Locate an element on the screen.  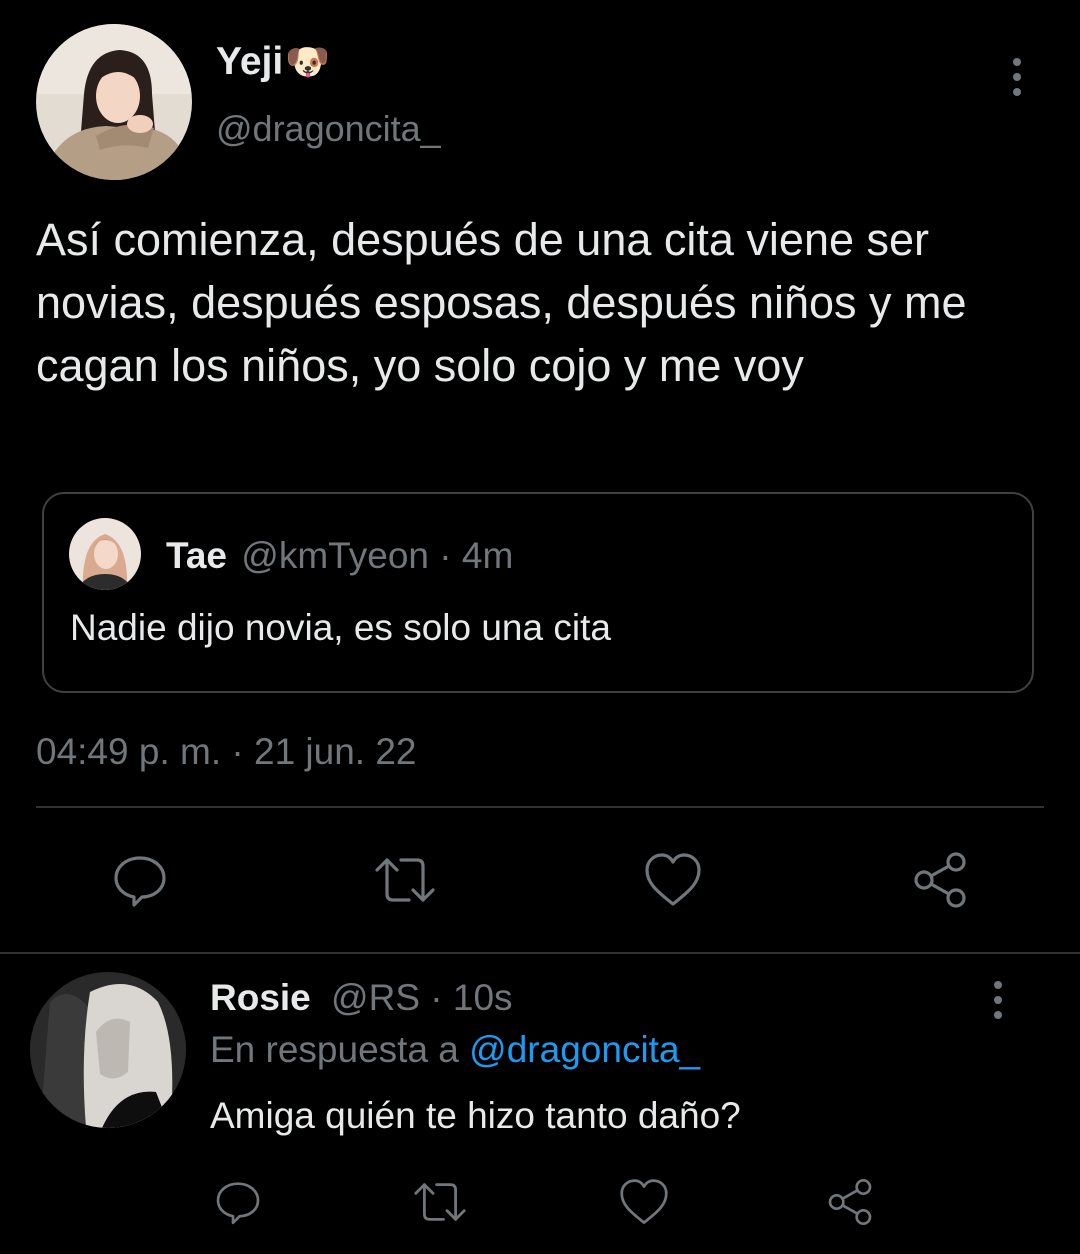
quote-avatar-photo is located at coordinates (105, 554).